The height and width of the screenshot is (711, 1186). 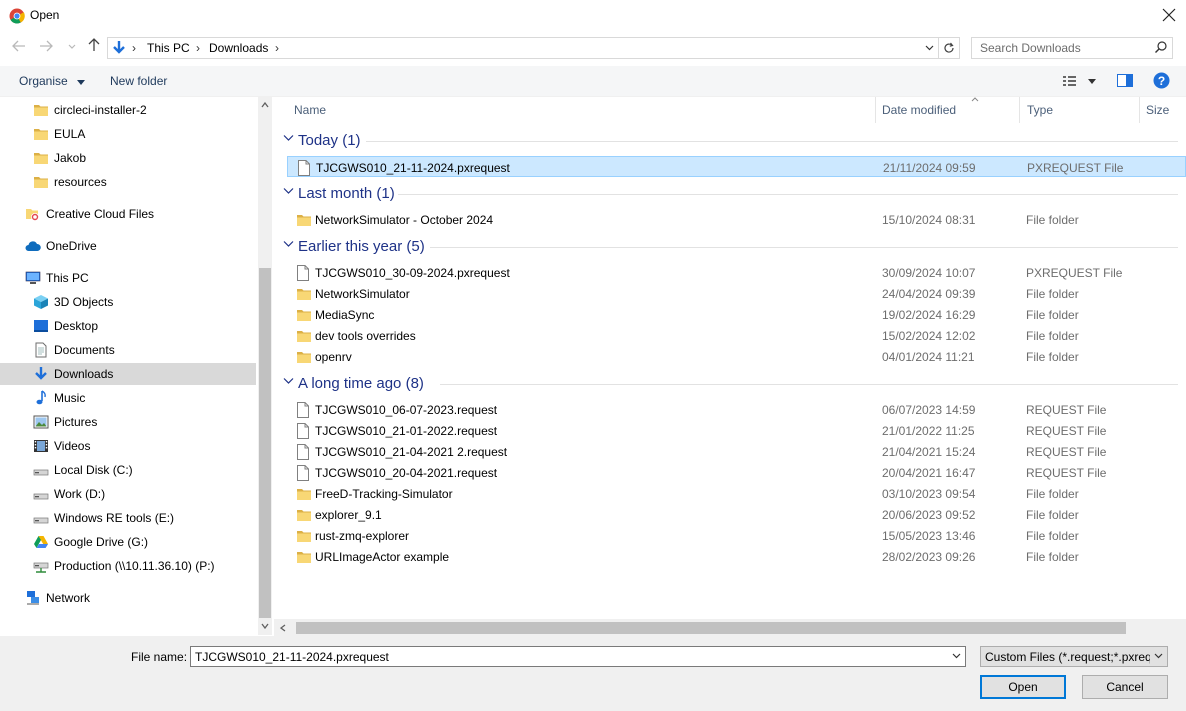 I want to click on recent-locations-button, so click(x=72, y=47).